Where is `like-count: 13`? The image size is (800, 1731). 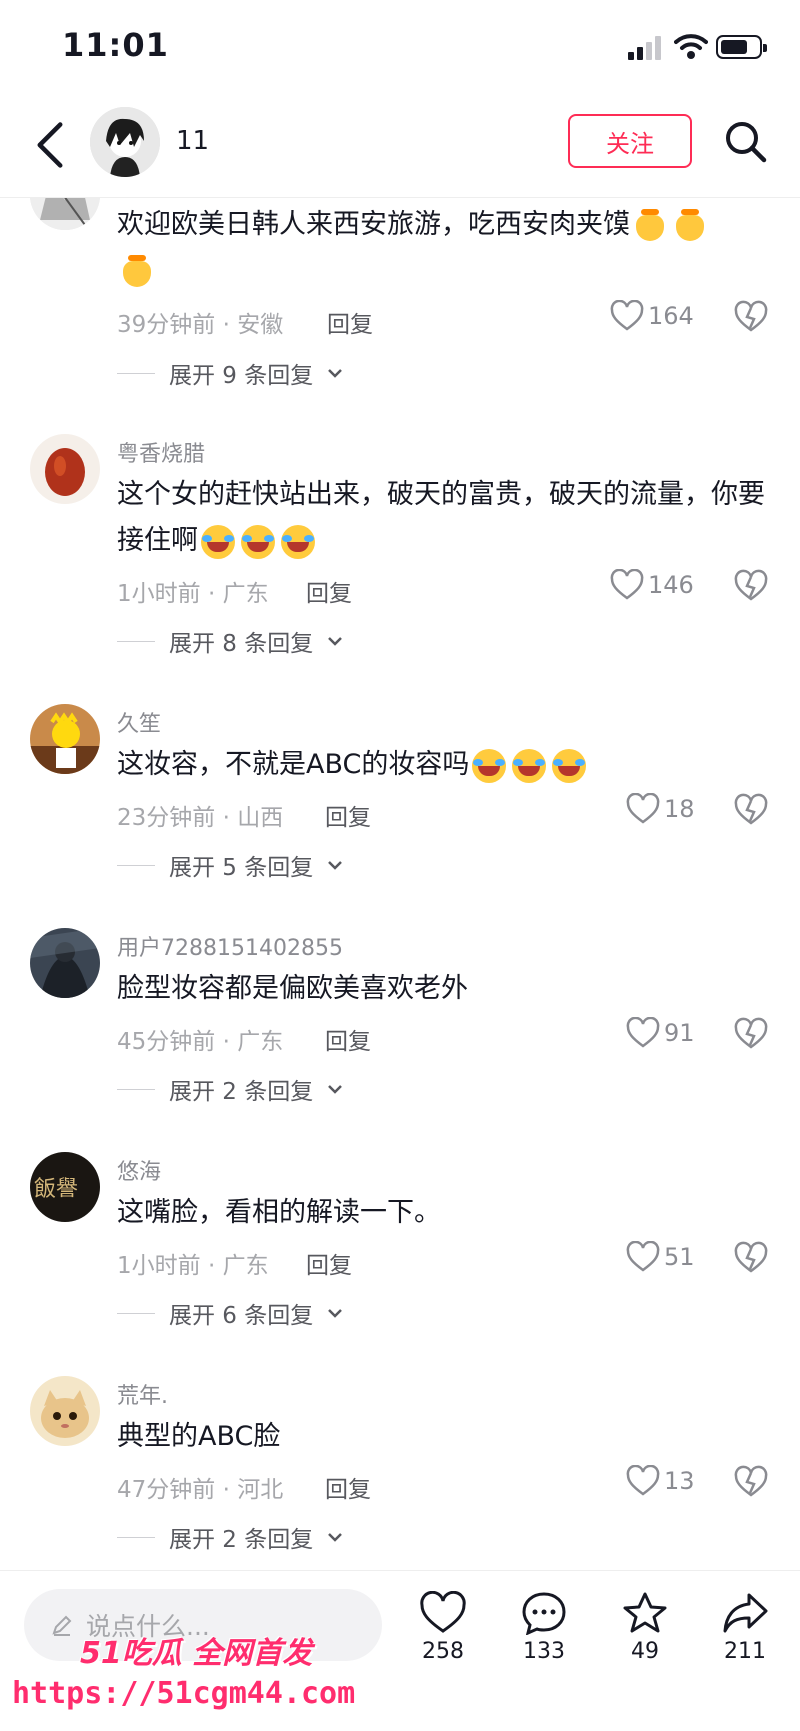 like-count: 13 is located at coordinates (679, 1481).